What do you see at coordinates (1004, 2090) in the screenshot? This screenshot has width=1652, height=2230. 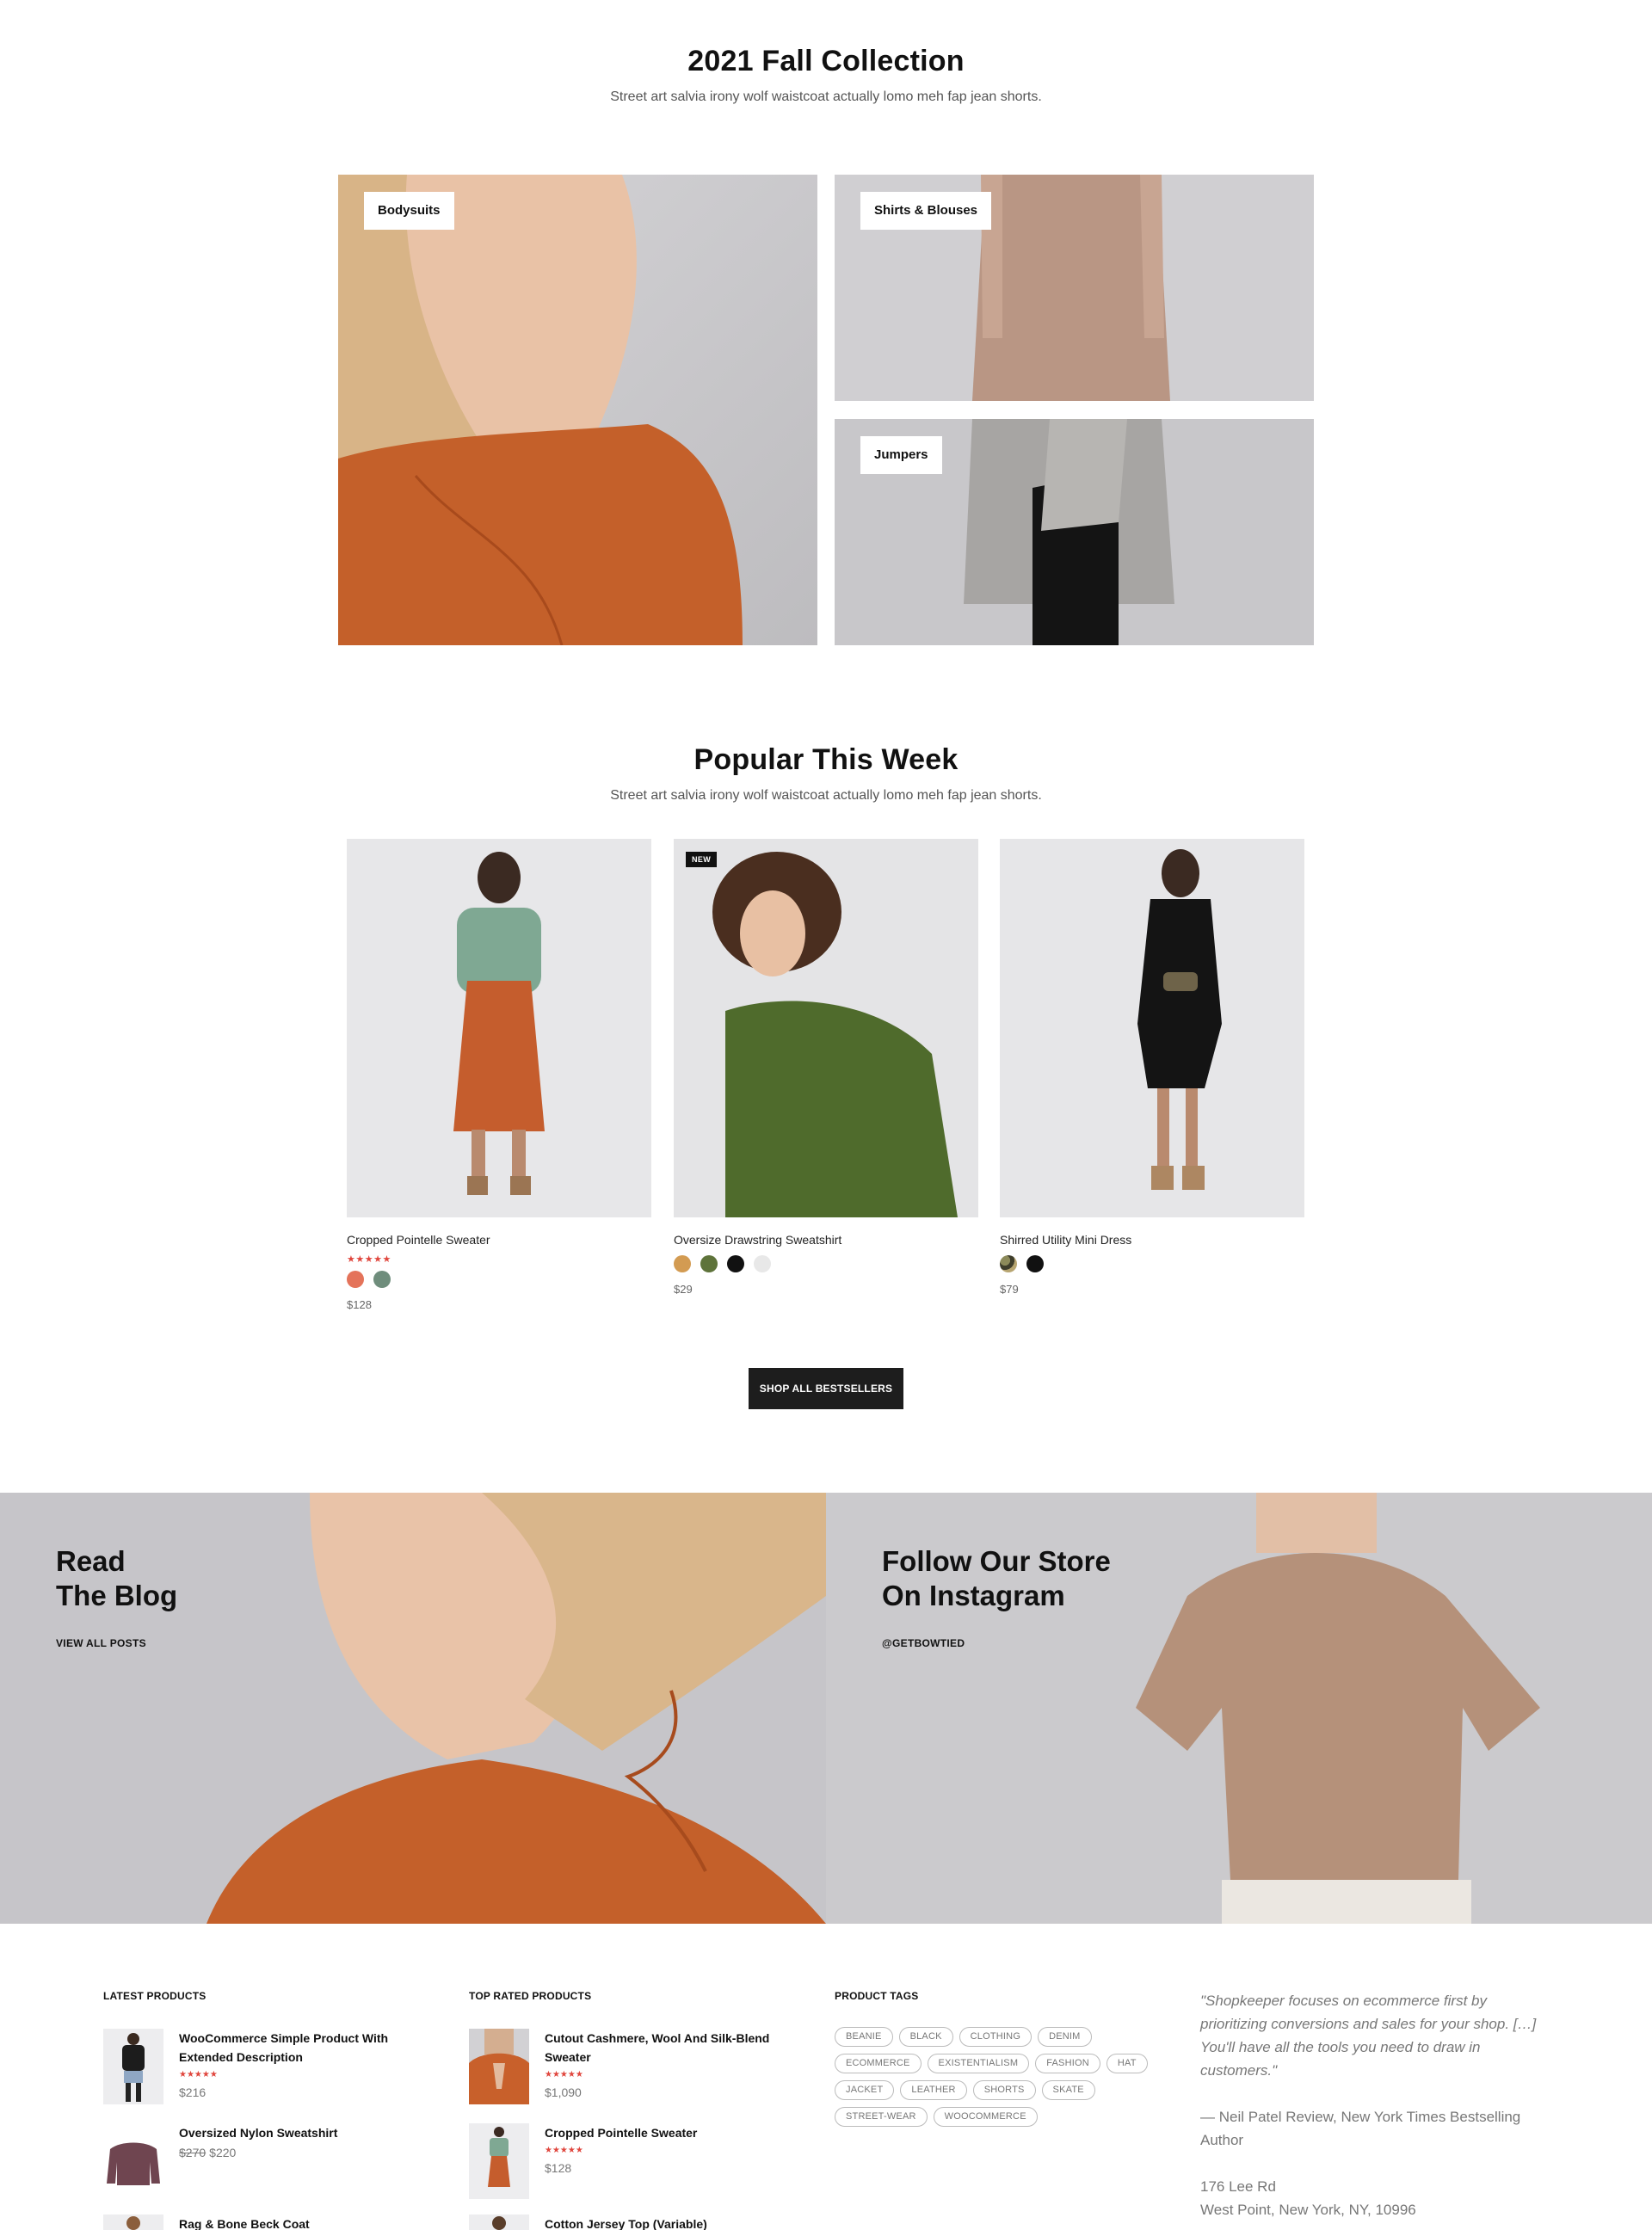 I see `tag-shorts: SHORTS` at bounding box center [1004, 2090].